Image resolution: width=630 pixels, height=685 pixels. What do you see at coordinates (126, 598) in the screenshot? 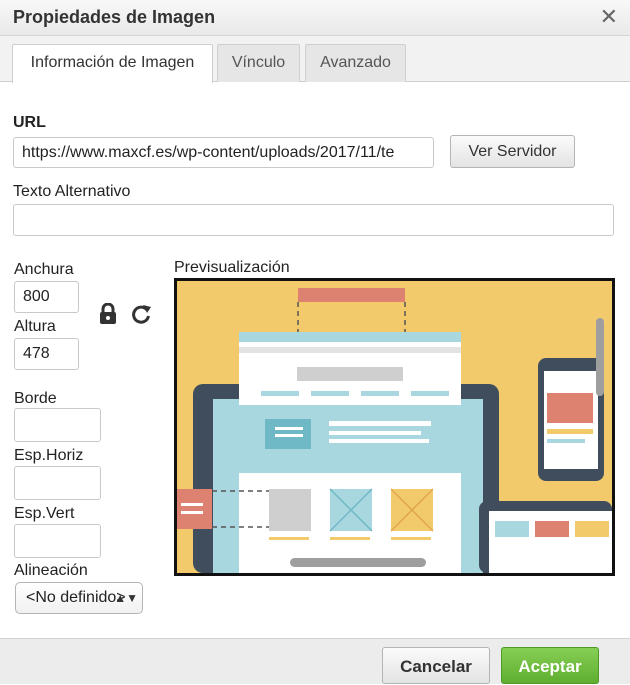
I see `select-arrows-icon: ▲▼` at bounding box center [126, 598].